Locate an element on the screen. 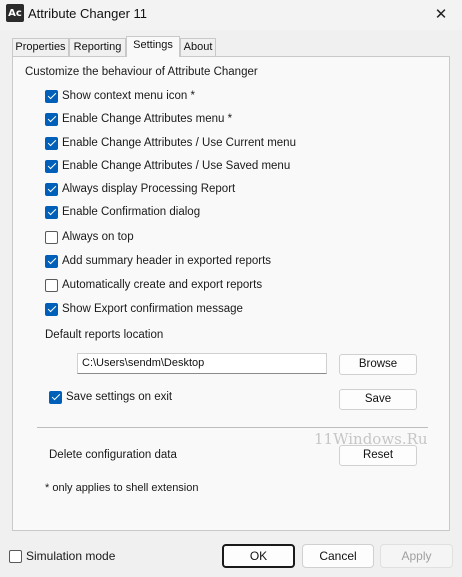 Image resolution: width=462 pixels, height=577 pixels. option-enable-change-attributes-menu: Enable Change Attributes menu * is located at coordinates (138, 119).